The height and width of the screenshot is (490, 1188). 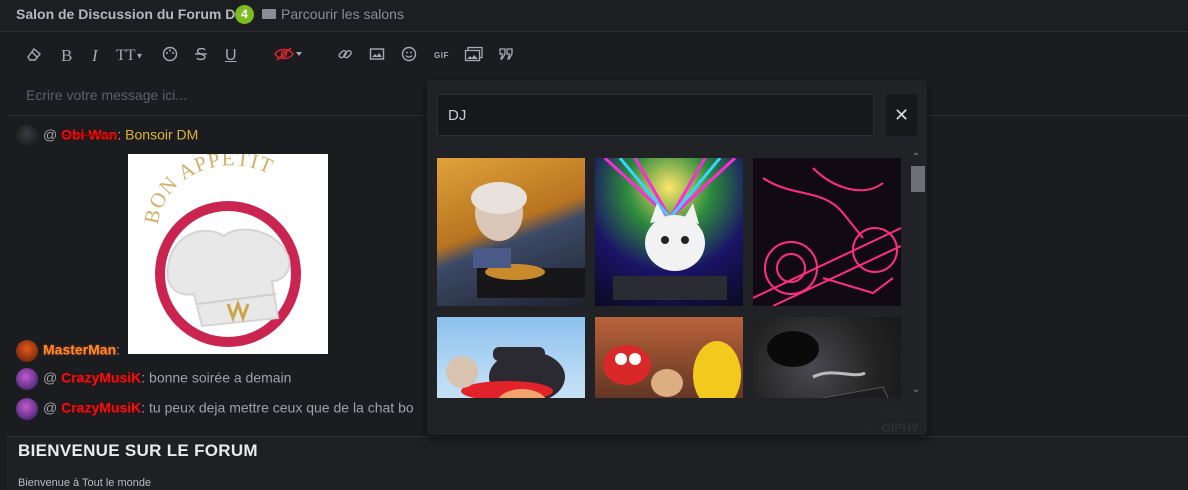 I want to click on online-count-badge: 4, so click(x=244, y=14).